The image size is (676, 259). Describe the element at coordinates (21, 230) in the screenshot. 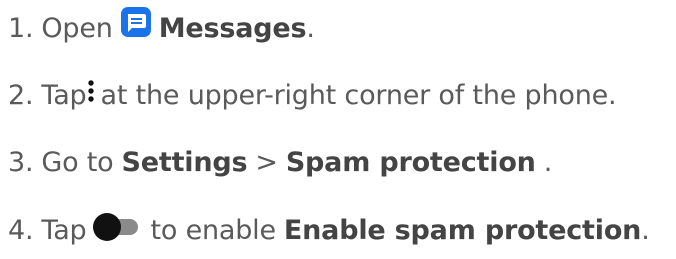

I see `step-number: 4.` at that location.